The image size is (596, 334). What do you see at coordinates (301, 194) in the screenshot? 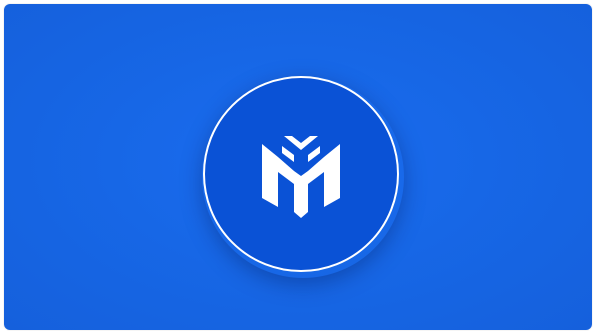
I see `logo-center-shield` at bounding box center [301, 194].